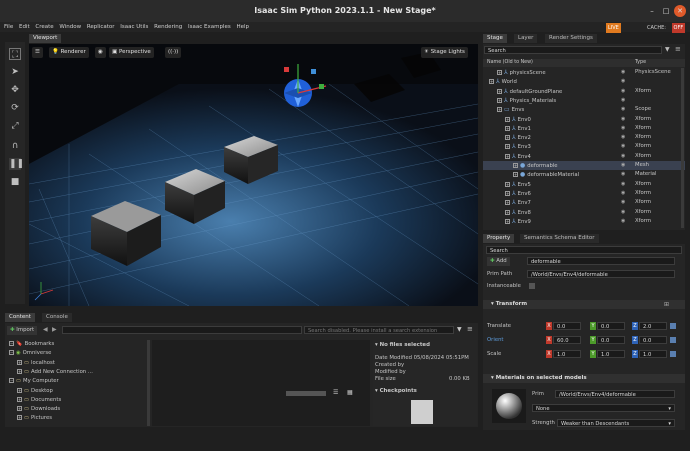  Describe the element at coordinates (148, 383) in the screenshot. I see `content-tree-scrollbar` at that location.